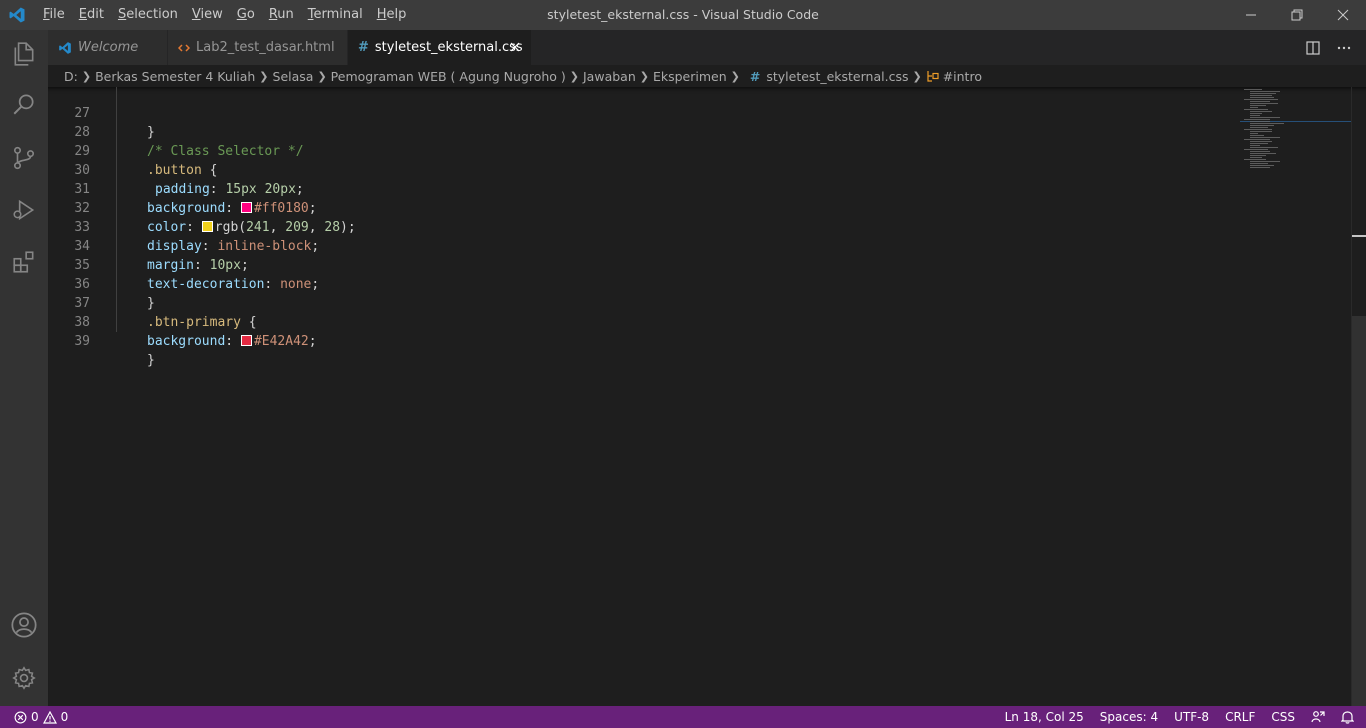 Image resolution: width=1366 pixels, height=728 pixels. Describe the element at coordinates (335, 15) in the screenshot. I see `menu-terminal: Terminal` at that location.